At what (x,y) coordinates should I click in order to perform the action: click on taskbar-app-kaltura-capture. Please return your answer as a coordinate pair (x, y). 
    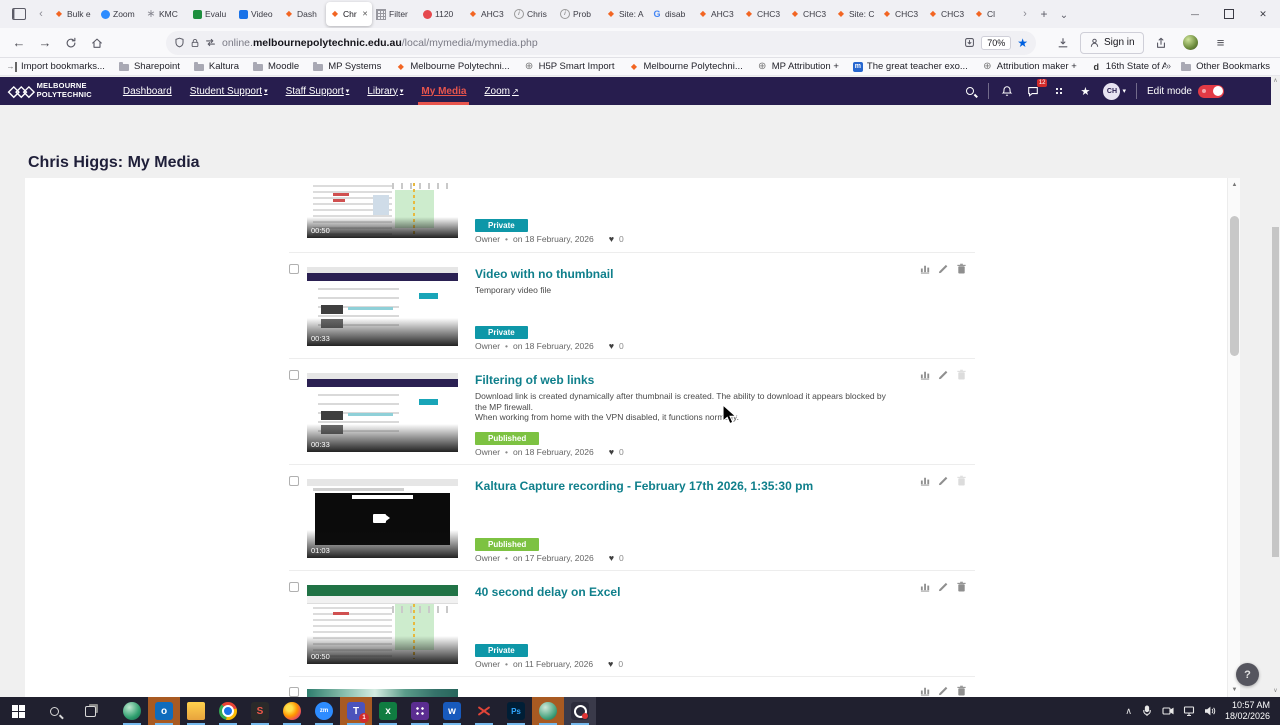
    Looking at the image, I should click on (580, 711).